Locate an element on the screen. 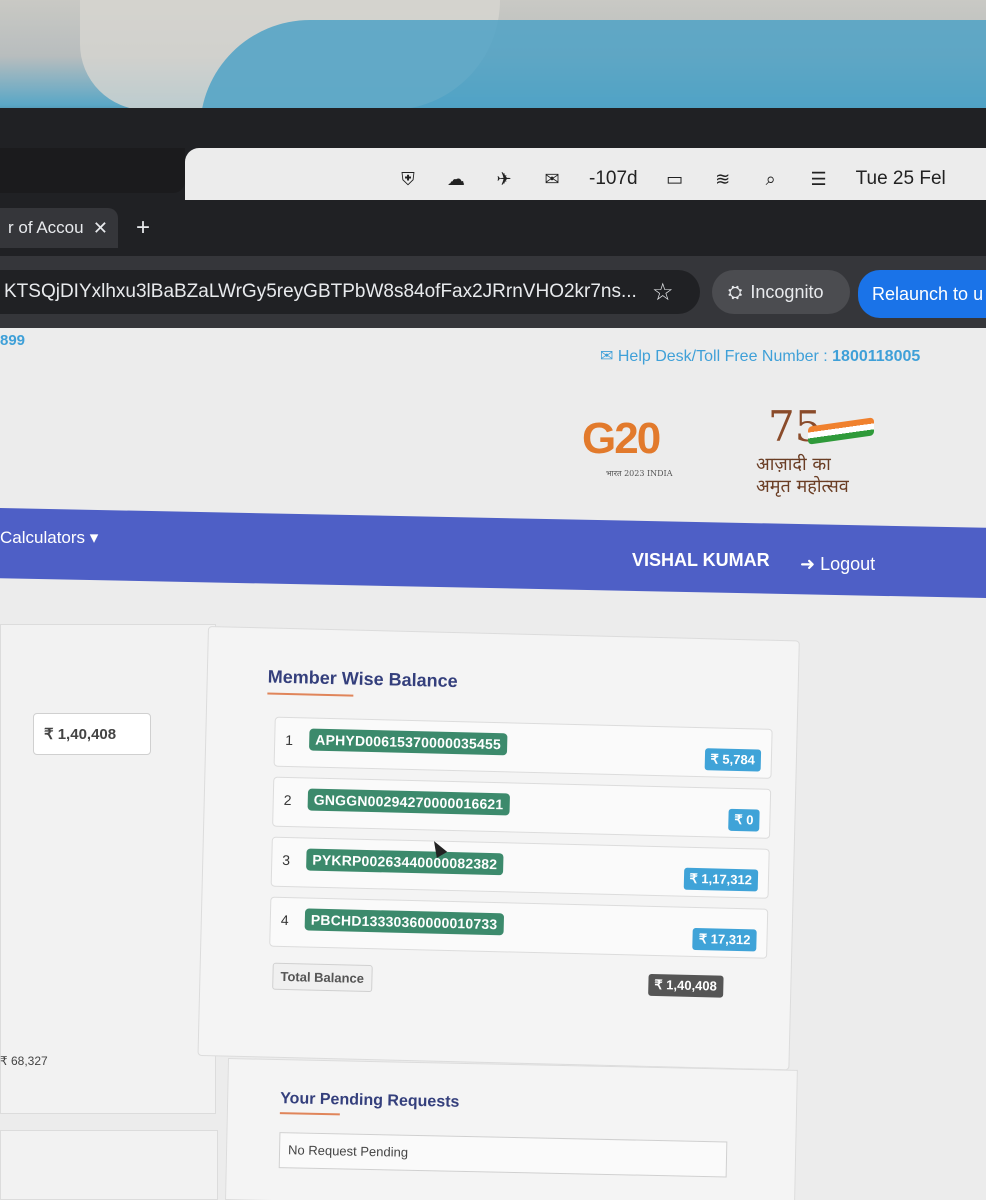 This screenshot has width=986, height=1200. g20-text: G20 is located at coordinates (621, 438).